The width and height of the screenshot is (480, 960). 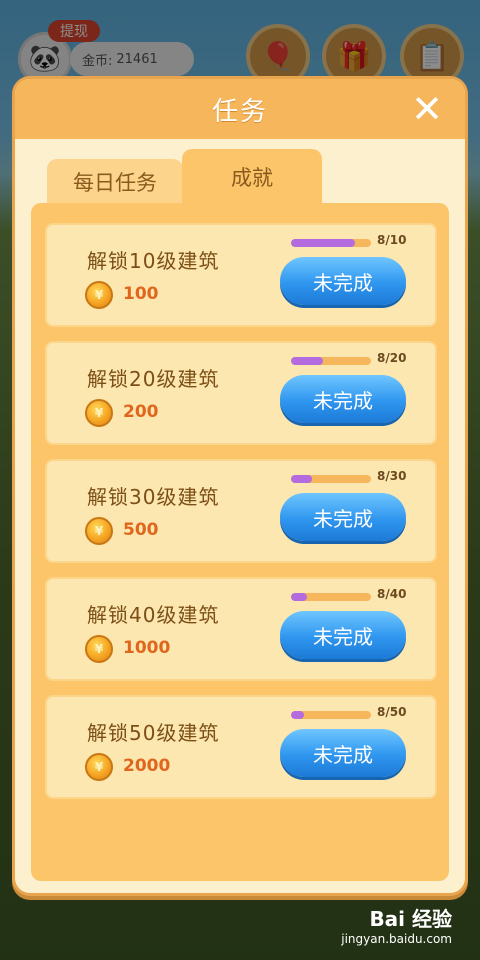 What do you see at coordinates (392, 240) in the screenshot?
I see `progress-text: 8/10` at bounding box center [392, 240].